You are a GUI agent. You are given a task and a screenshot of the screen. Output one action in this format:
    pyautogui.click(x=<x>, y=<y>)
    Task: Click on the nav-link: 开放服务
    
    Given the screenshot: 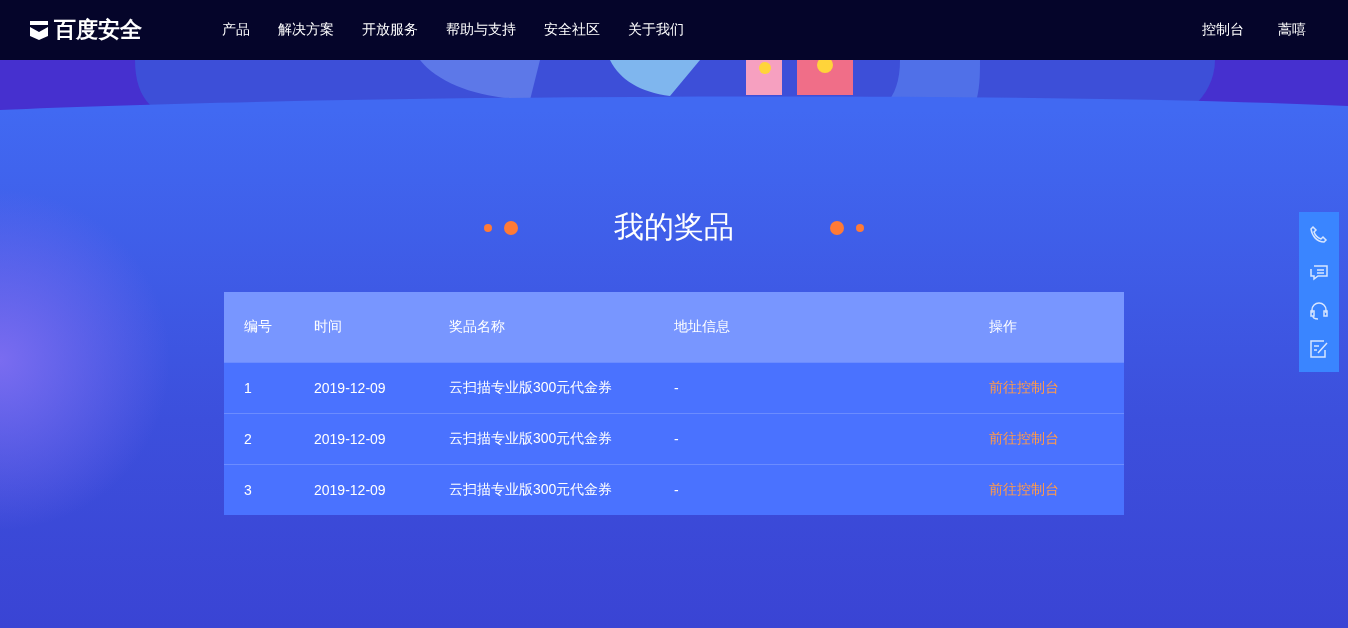 What is the action you would take?
    pyautogui.click(x=390, y=30)
    